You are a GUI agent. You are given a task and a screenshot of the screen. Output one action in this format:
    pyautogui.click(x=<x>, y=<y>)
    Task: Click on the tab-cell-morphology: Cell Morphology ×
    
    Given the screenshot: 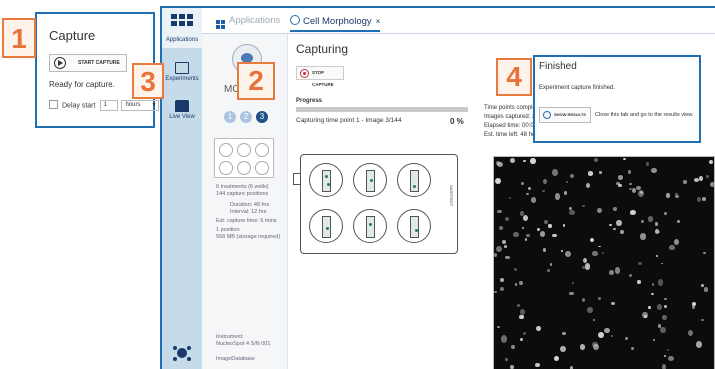 What is the action you would take?
    pyautogui.click(x=335, y=23)
    